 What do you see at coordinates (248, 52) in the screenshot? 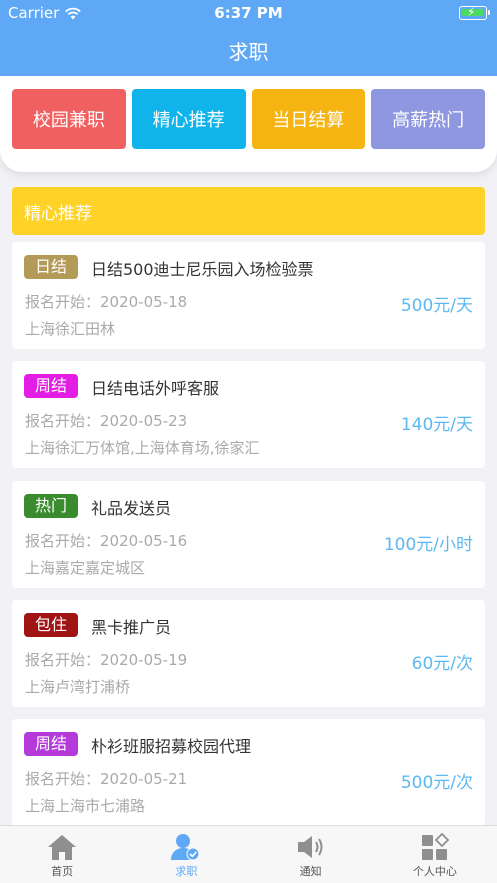
I see `page-title: 求职` at bounding box center [248, 52].